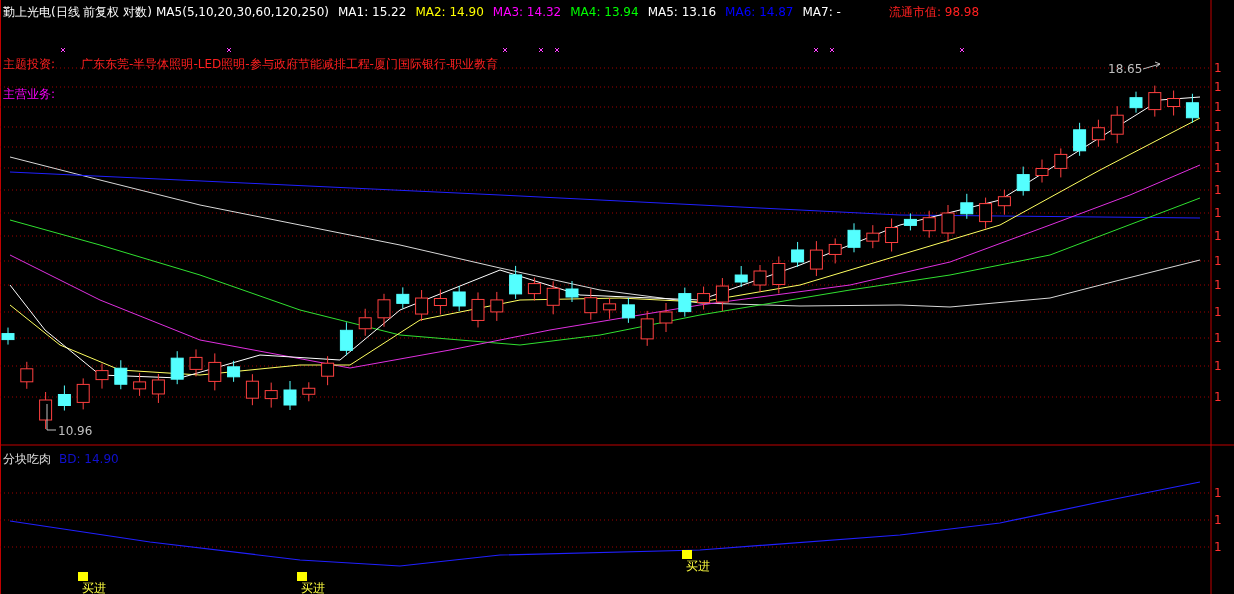 Image resolution: width=1234 pixels, height=594 pixels. What do you see at coordinates (1151, 65) in the screenshot?
I see `high-arrow-icon` at bounding box center [1151, 65].